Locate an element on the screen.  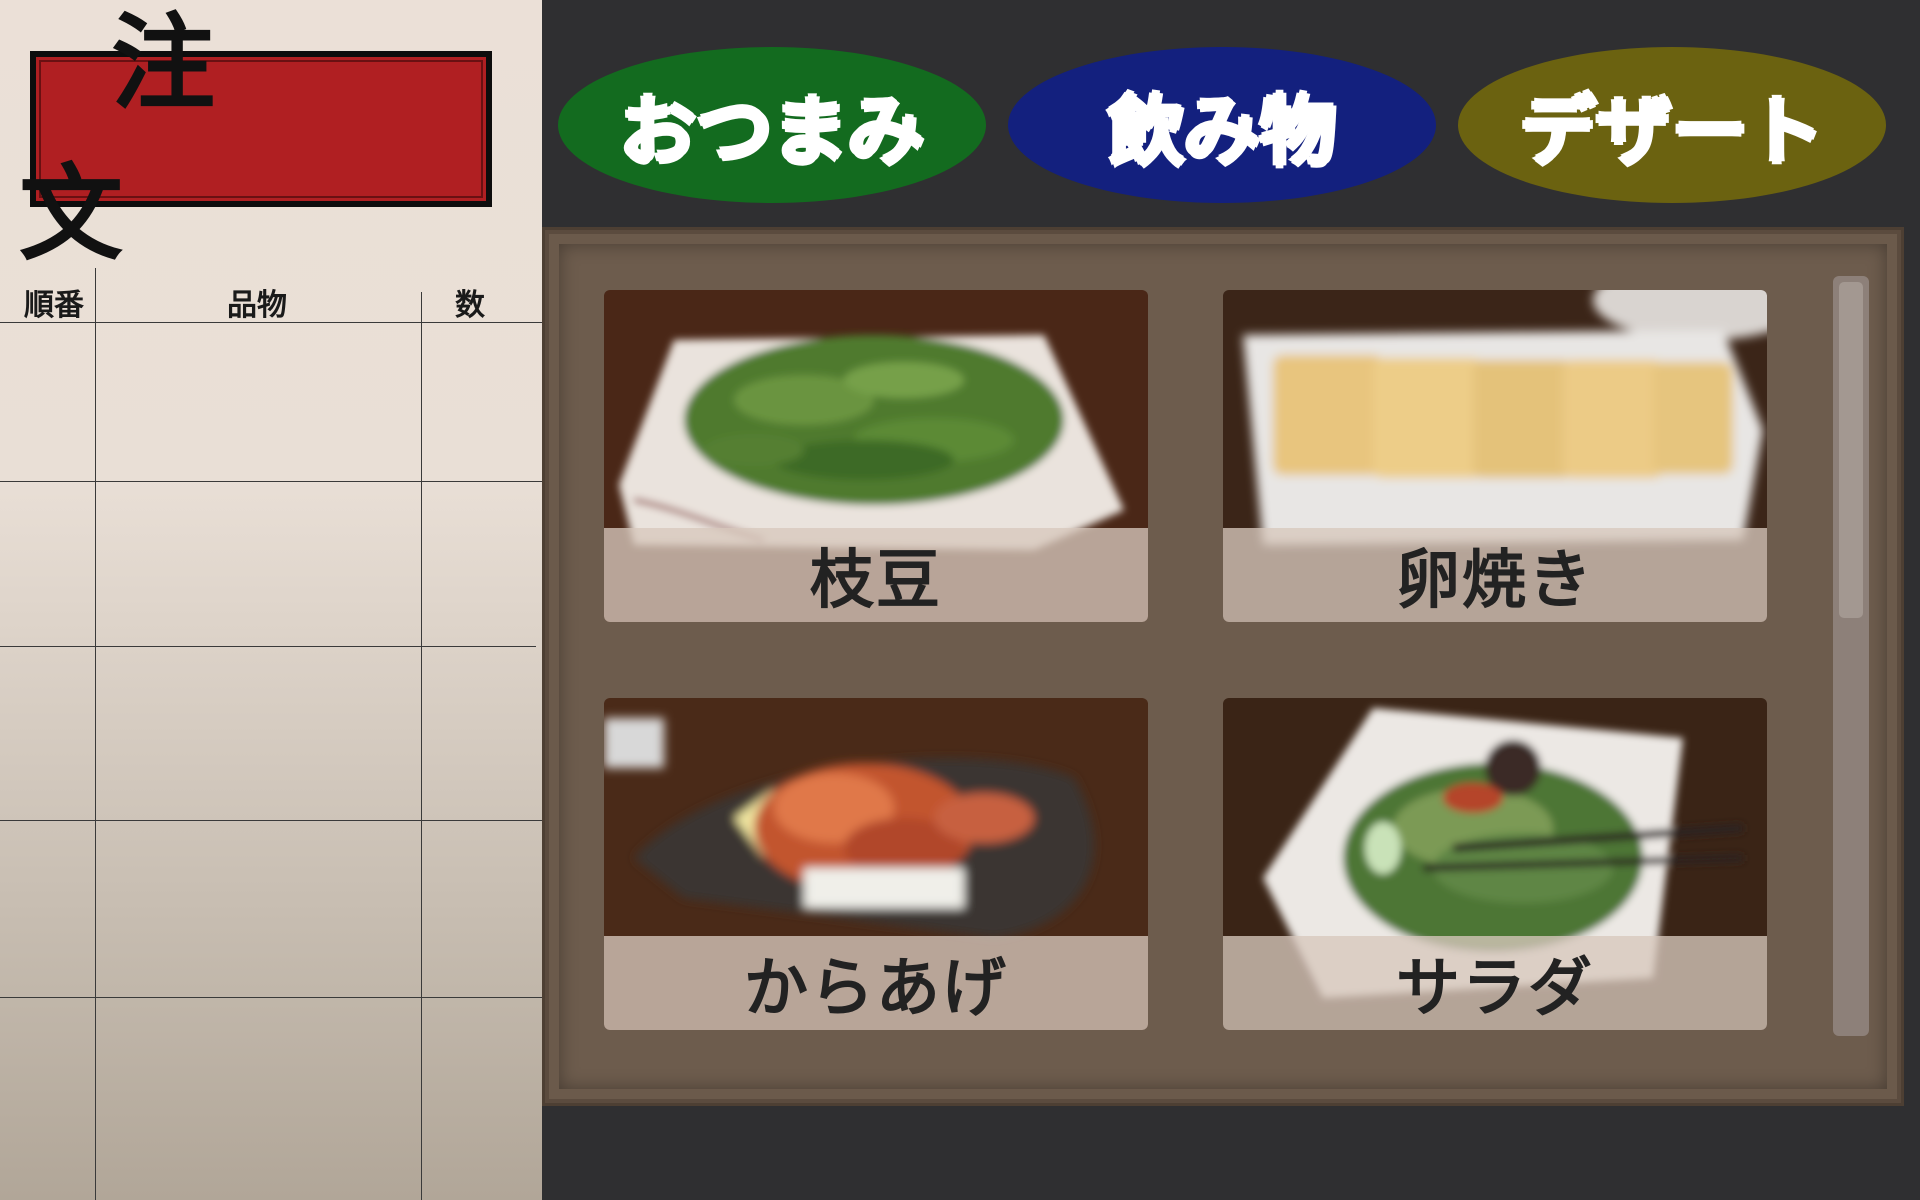
tab-snacks: おつまみ is located at coordinates (772, 125).